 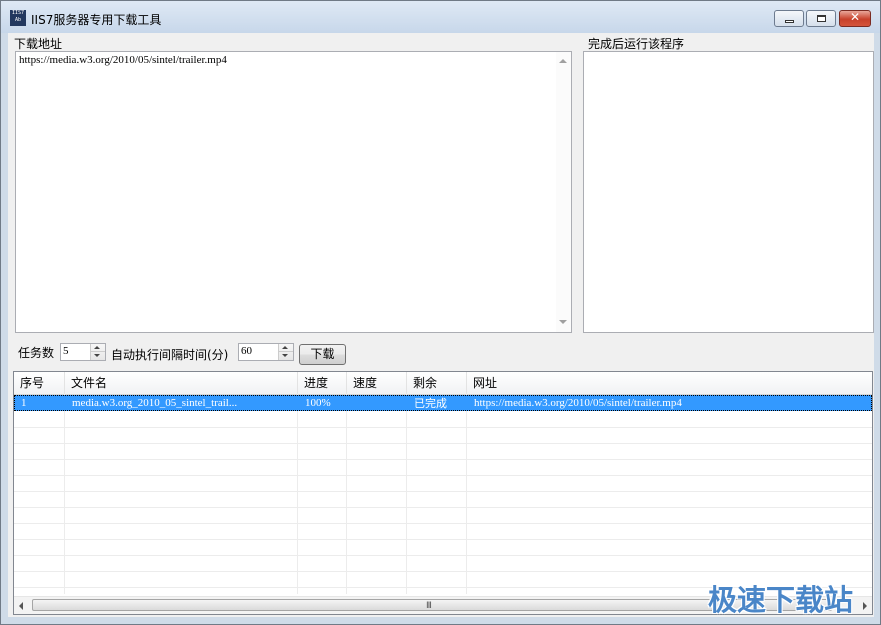 What do you see at coordinates (322, 383) in the screenshot?
I see `column-header-progress: 进度` at bounding box center [322, 383].